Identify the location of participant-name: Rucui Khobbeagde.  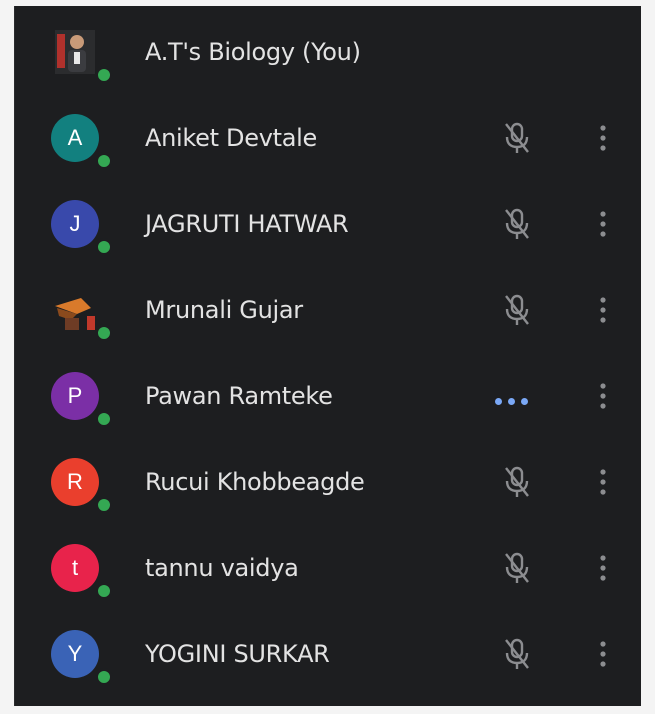
(255, 482).